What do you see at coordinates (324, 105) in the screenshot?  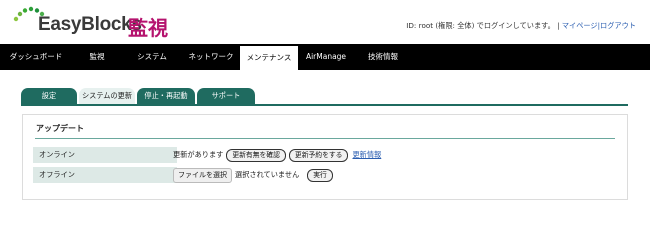 I see `subtab-divider` at bounding box center [324, 105].